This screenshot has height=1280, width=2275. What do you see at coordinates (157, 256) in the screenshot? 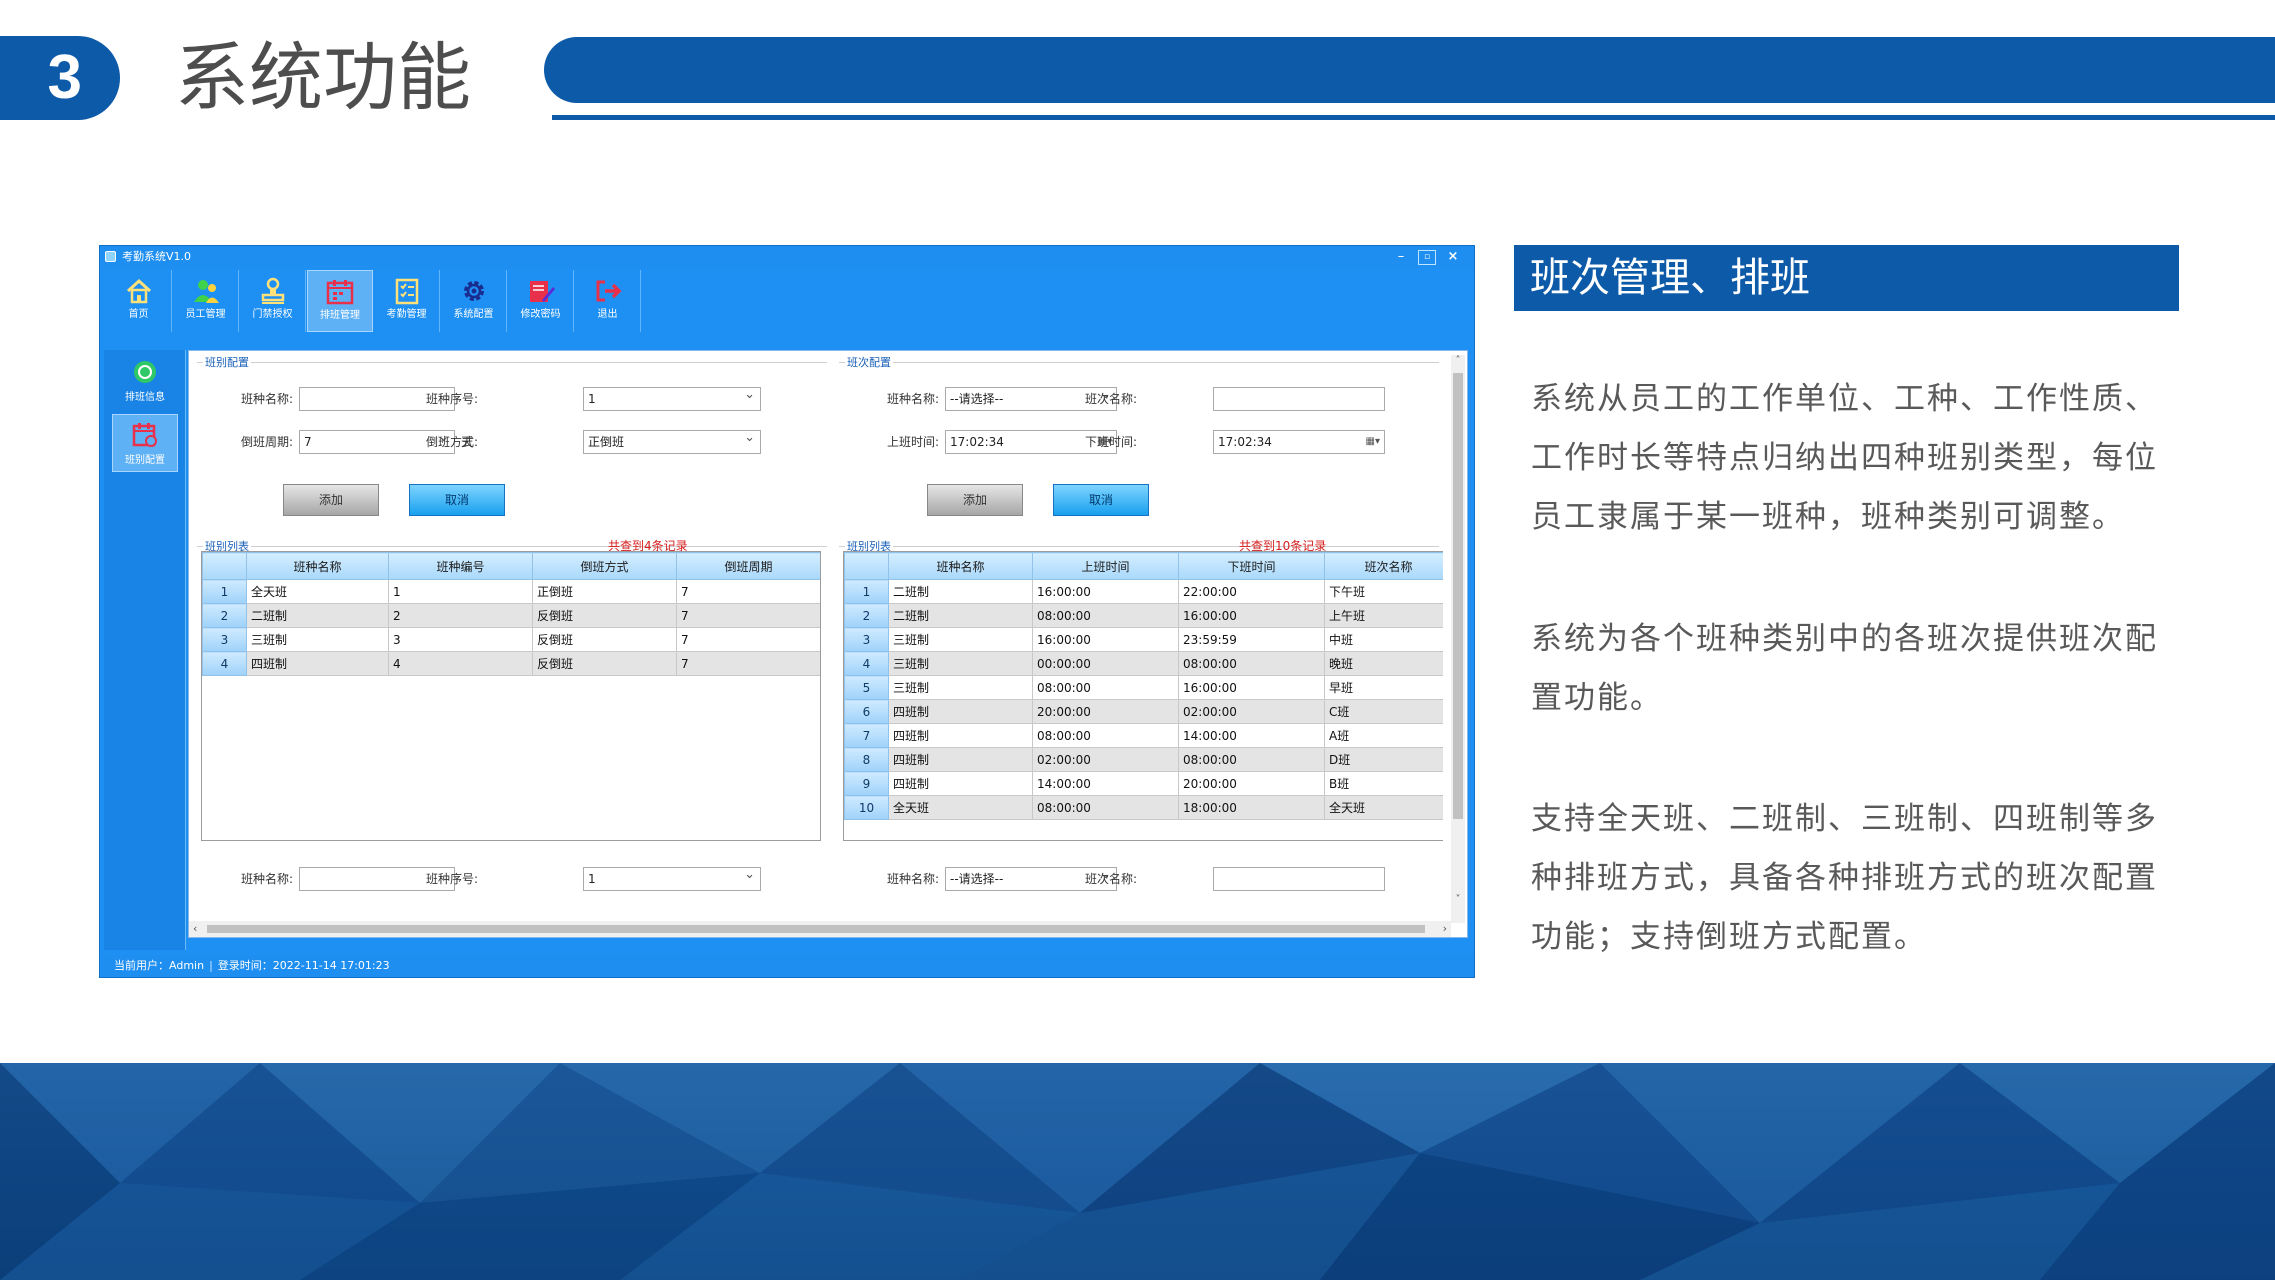
I see `window-title: 考勤系统V1.0` at bounding box center [157, 256].